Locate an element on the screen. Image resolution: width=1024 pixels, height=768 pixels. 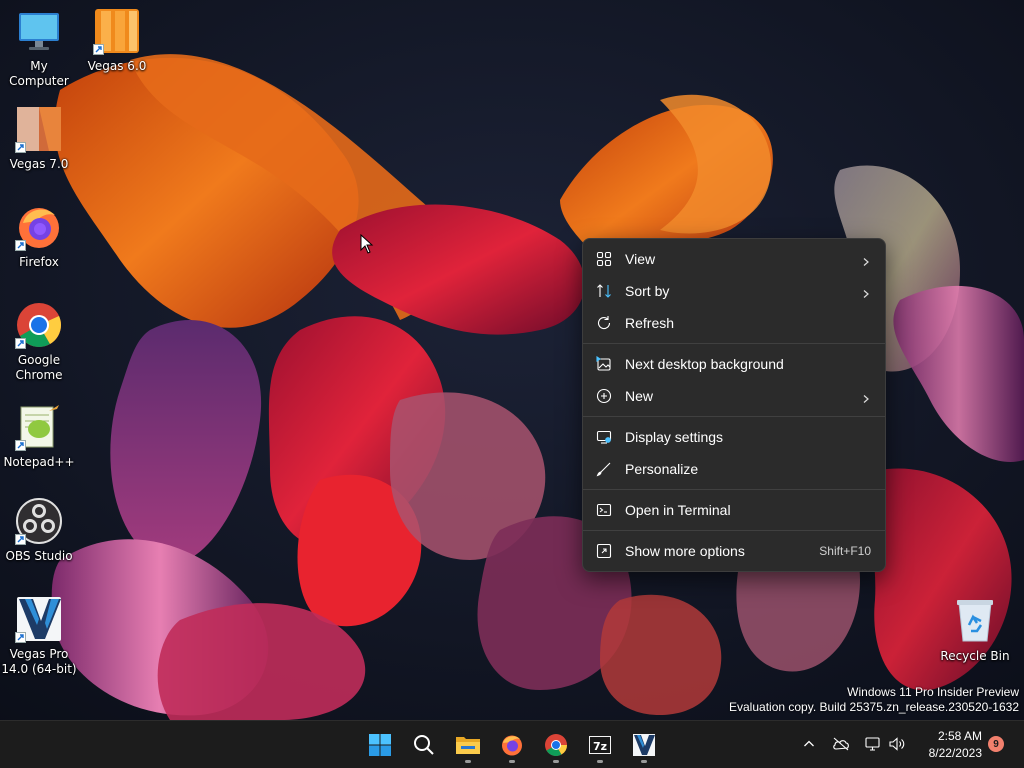
sort-icon is located at coordinates (604, 291).